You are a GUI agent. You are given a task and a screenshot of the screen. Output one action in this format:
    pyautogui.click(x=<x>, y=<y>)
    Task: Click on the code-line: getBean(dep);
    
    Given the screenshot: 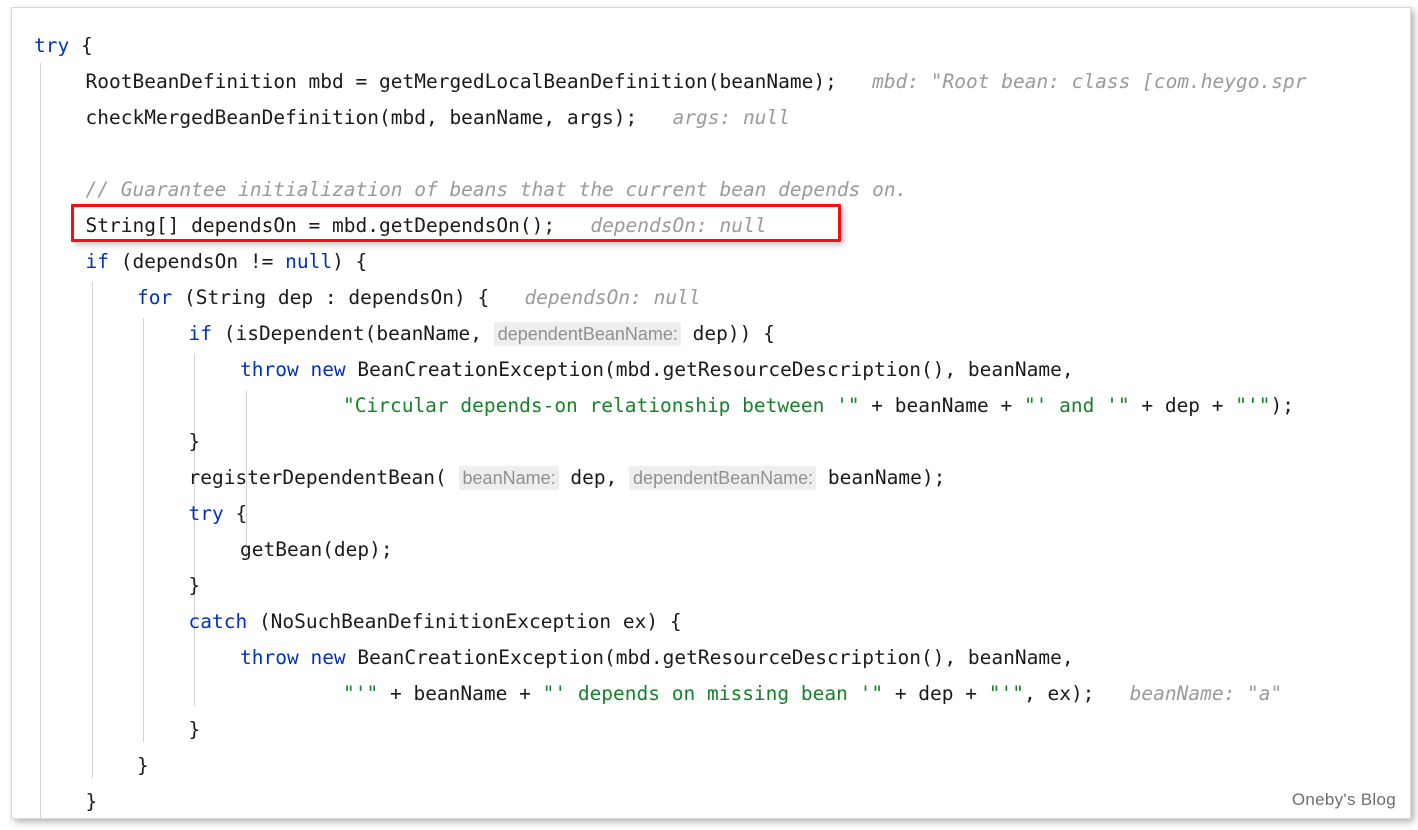 What is the action you would take?
    pyautogui.click(x=316, y=550)
    